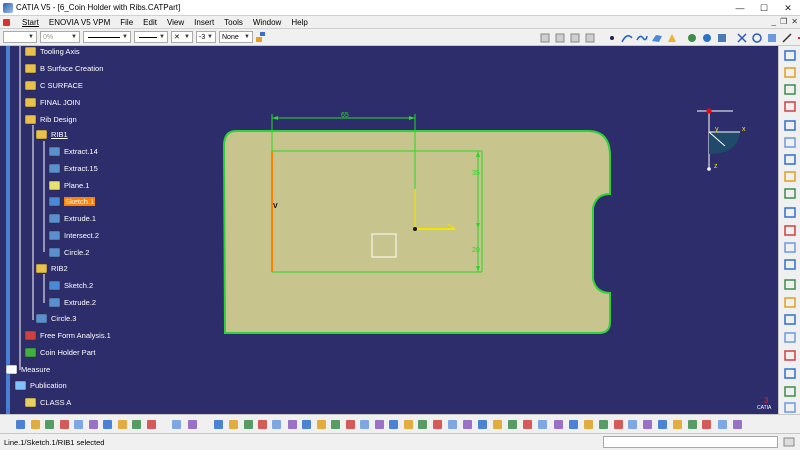 This screenshot has height=450, width=800. Describe the element at coordinates (267, 22) in the screenshot. I see `menu-window: Window` at that location.